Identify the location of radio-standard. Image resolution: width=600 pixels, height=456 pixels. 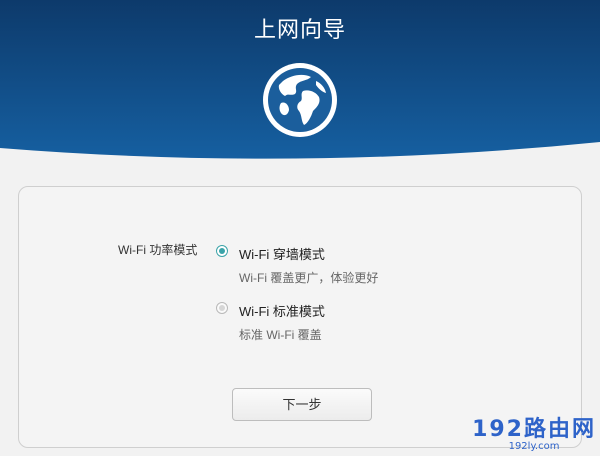
(222, 308).